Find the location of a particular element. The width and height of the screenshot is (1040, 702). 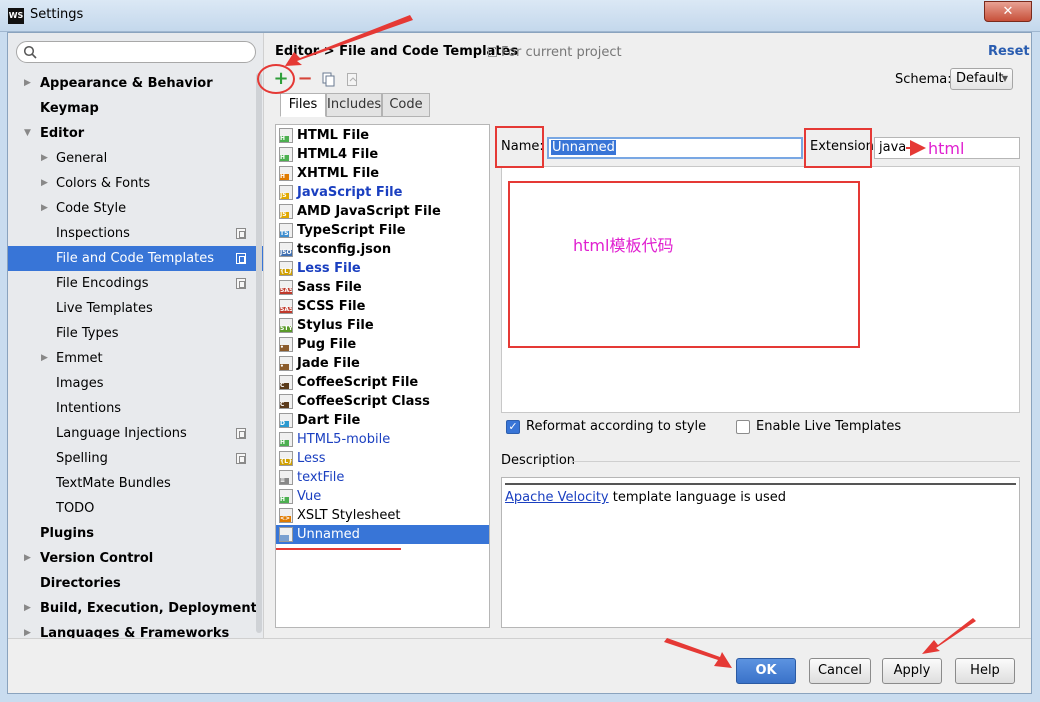

template-name-input: Unnamed is located at coordinates (675, 148).